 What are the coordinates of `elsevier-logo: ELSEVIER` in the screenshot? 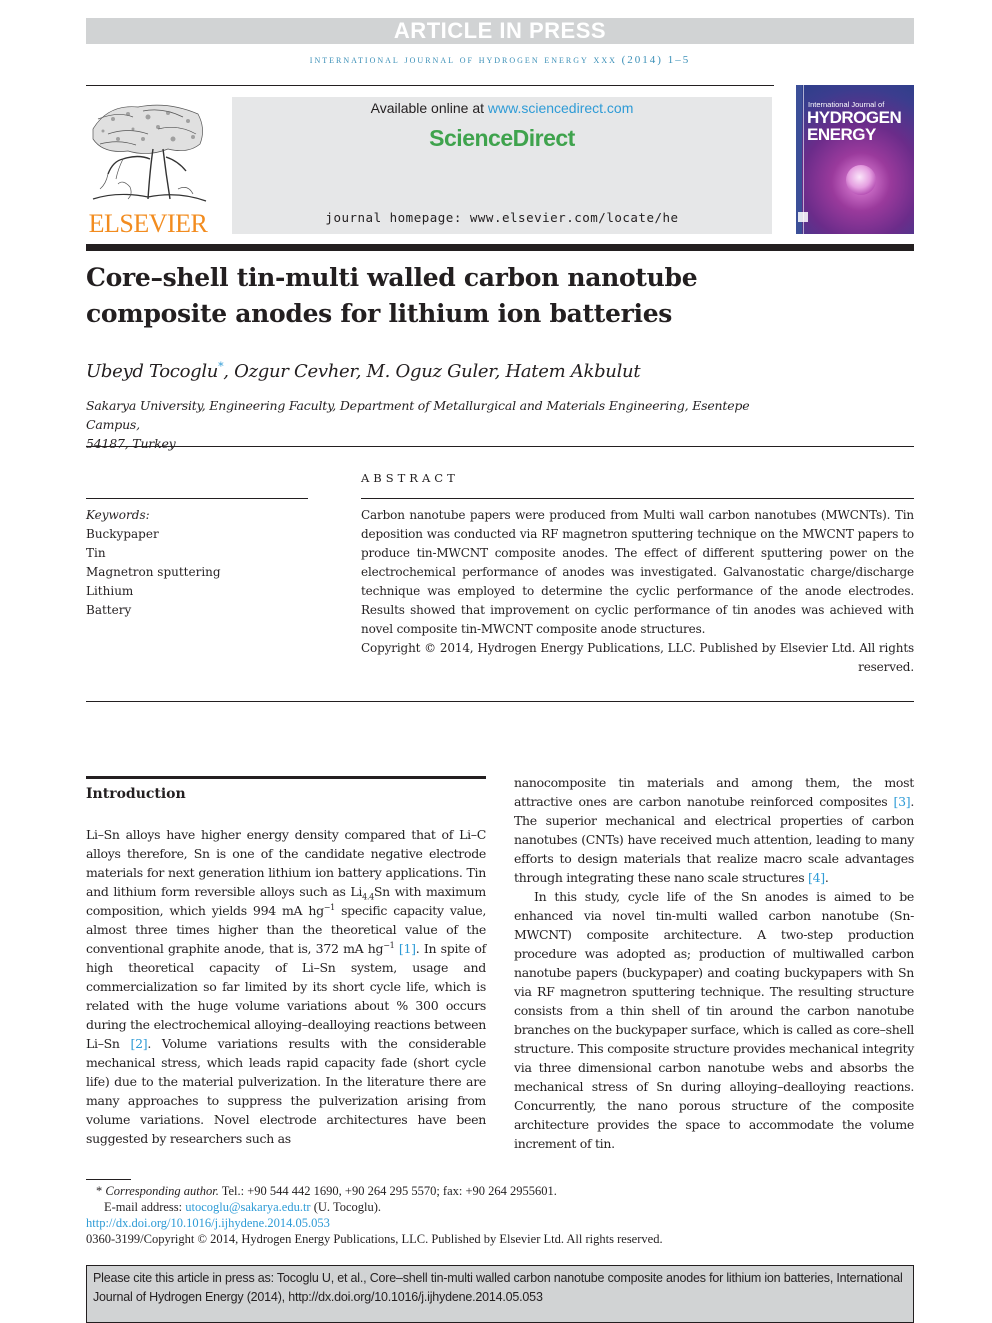 It's located at (148, 167).